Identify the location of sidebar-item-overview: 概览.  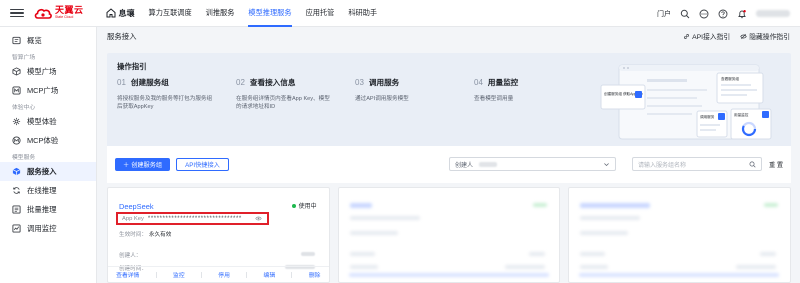
(48, 40).